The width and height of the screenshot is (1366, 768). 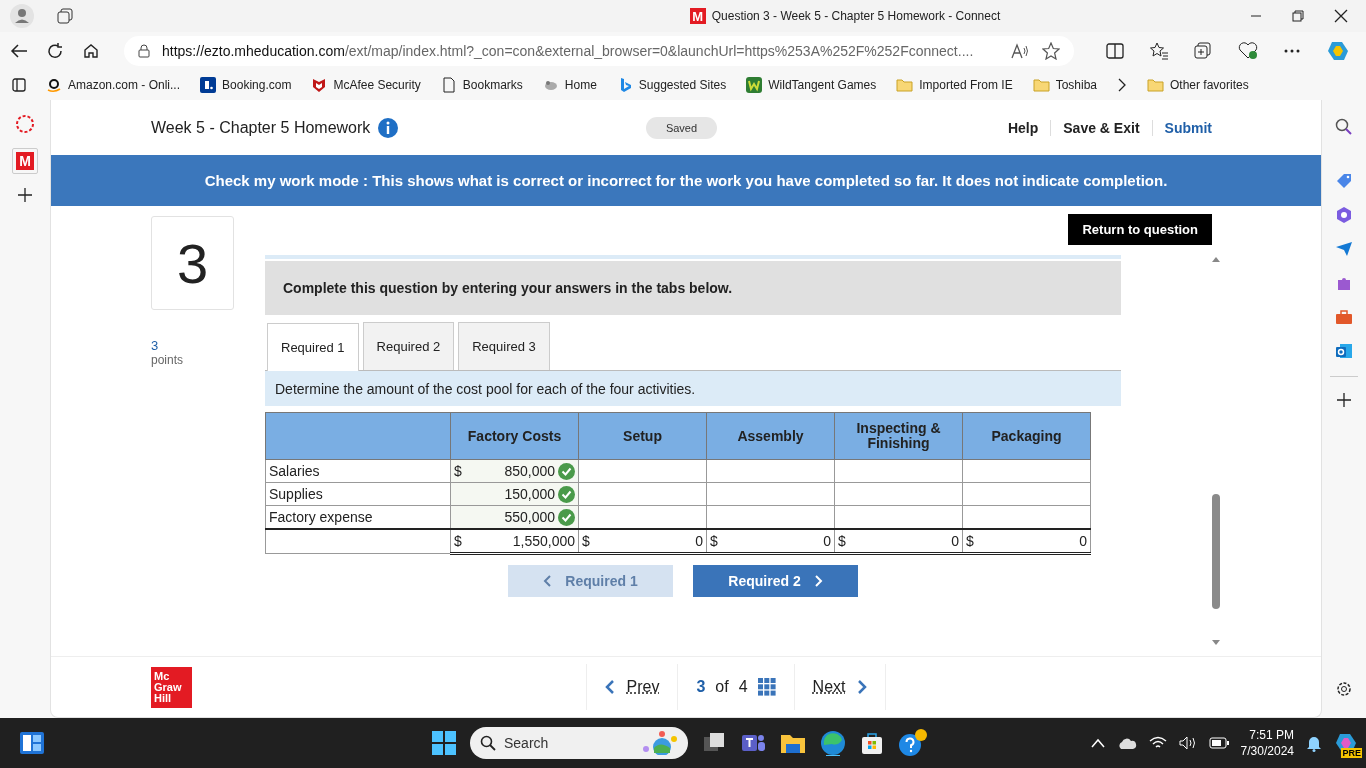 I want to click on settings-icon, so click(x=1344, y=689).